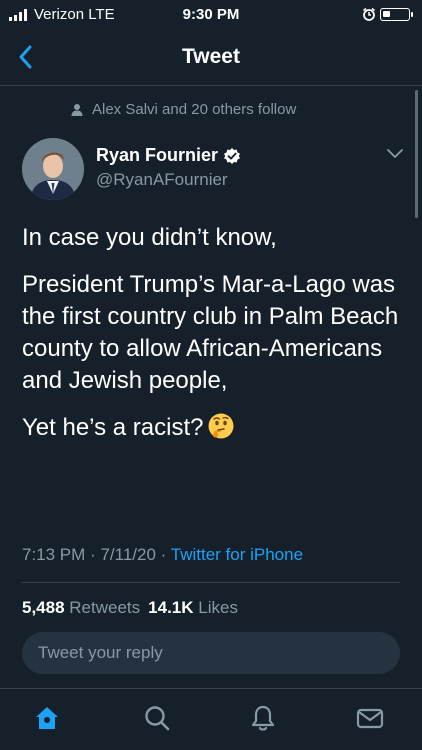 The image size is (422, 750). I want to click on thinking-face-icon, so click(221, 426).